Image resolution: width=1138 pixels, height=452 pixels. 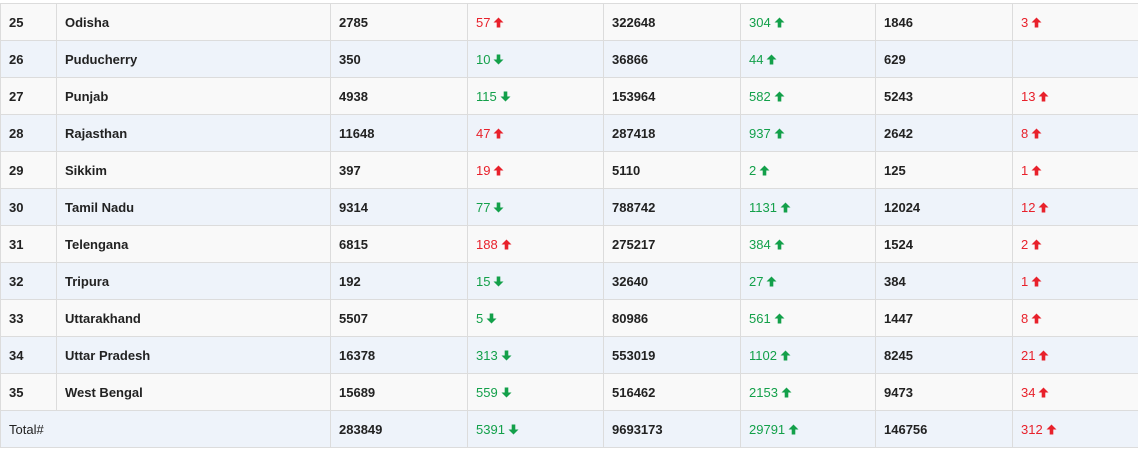 What do you see at coordinates (760, 133) in the screenshot?
I see `discharged-change-value: 937` at bounding box center [760, 133].